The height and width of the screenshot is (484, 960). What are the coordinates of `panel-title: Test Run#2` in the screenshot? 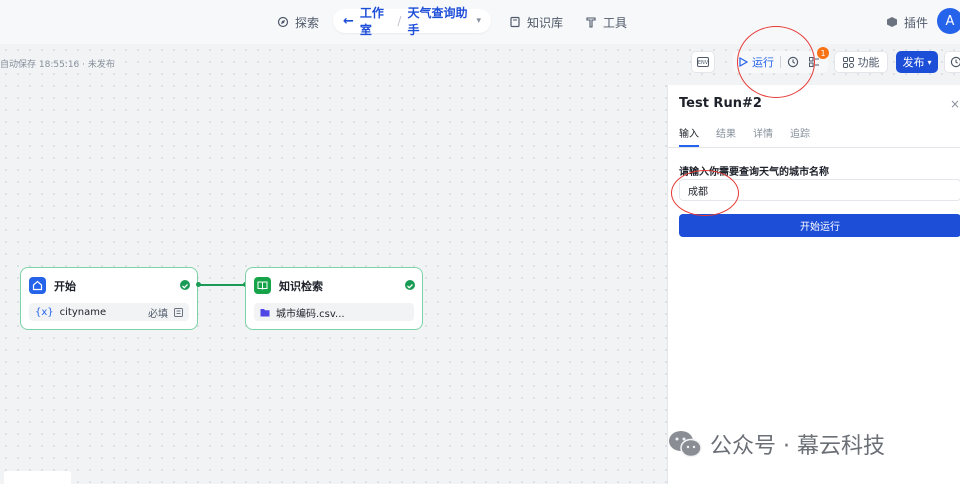 It's located at (720, 103).